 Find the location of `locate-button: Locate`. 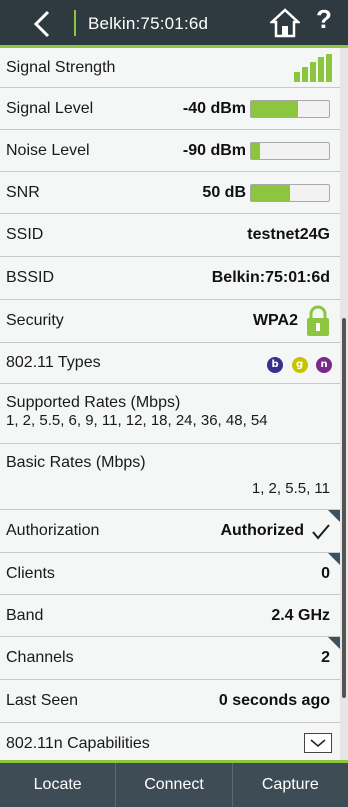

locate-button: Locate is located at coordinates (58, 785).